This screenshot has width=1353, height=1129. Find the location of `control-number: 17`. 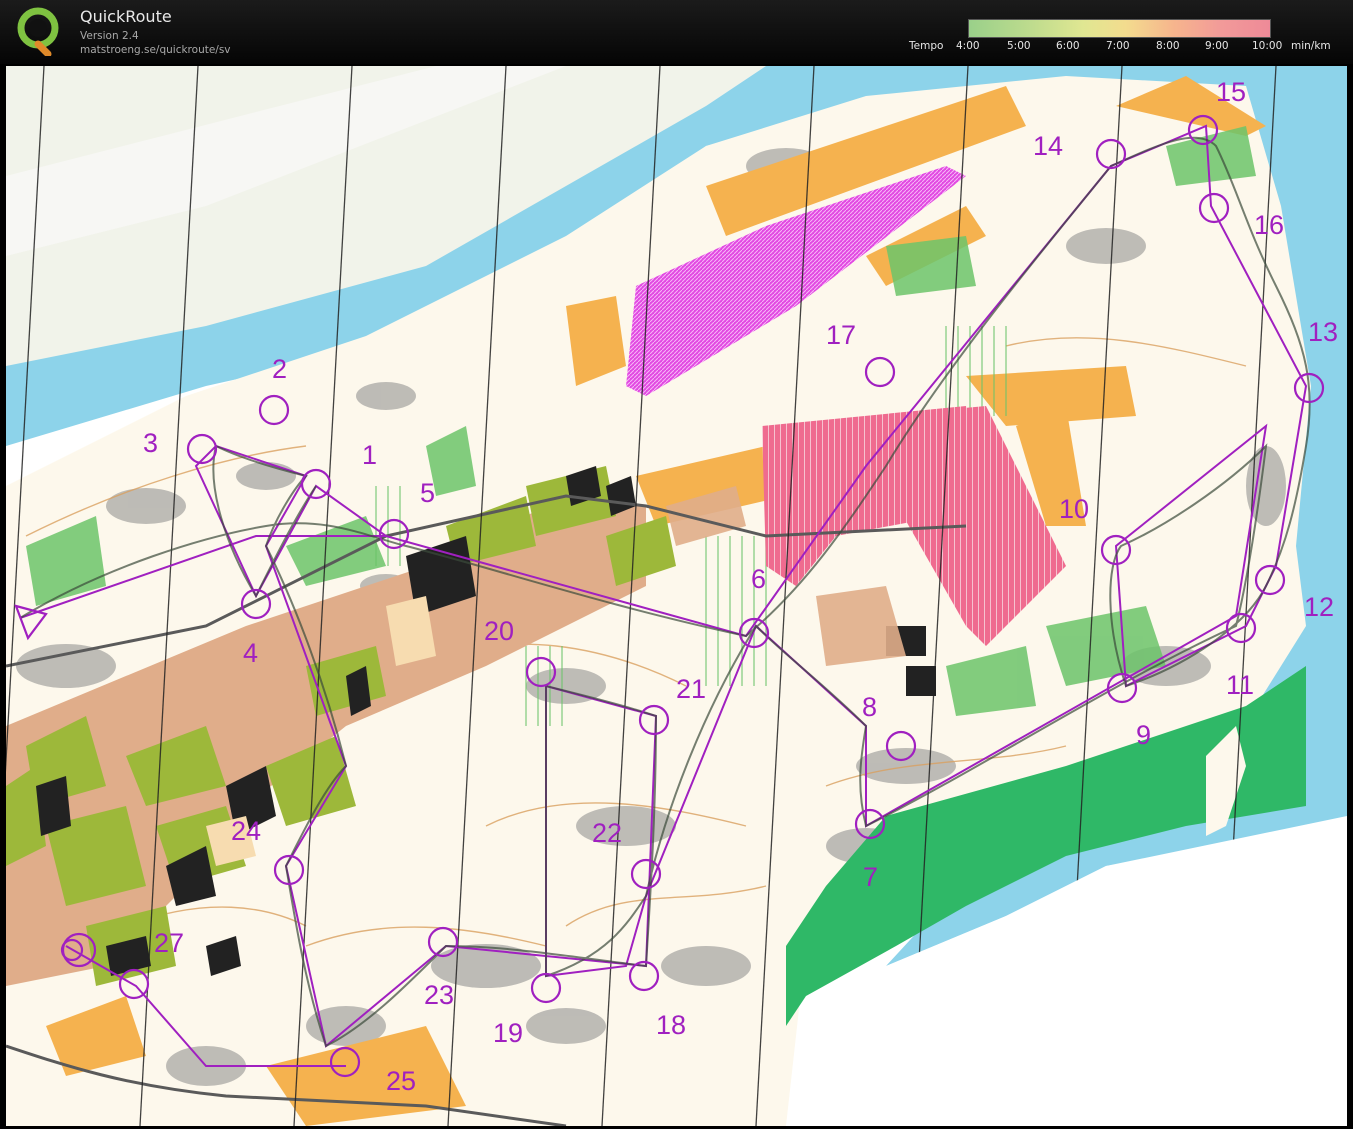

control-number: 17 is located at coordinates (841, 335).